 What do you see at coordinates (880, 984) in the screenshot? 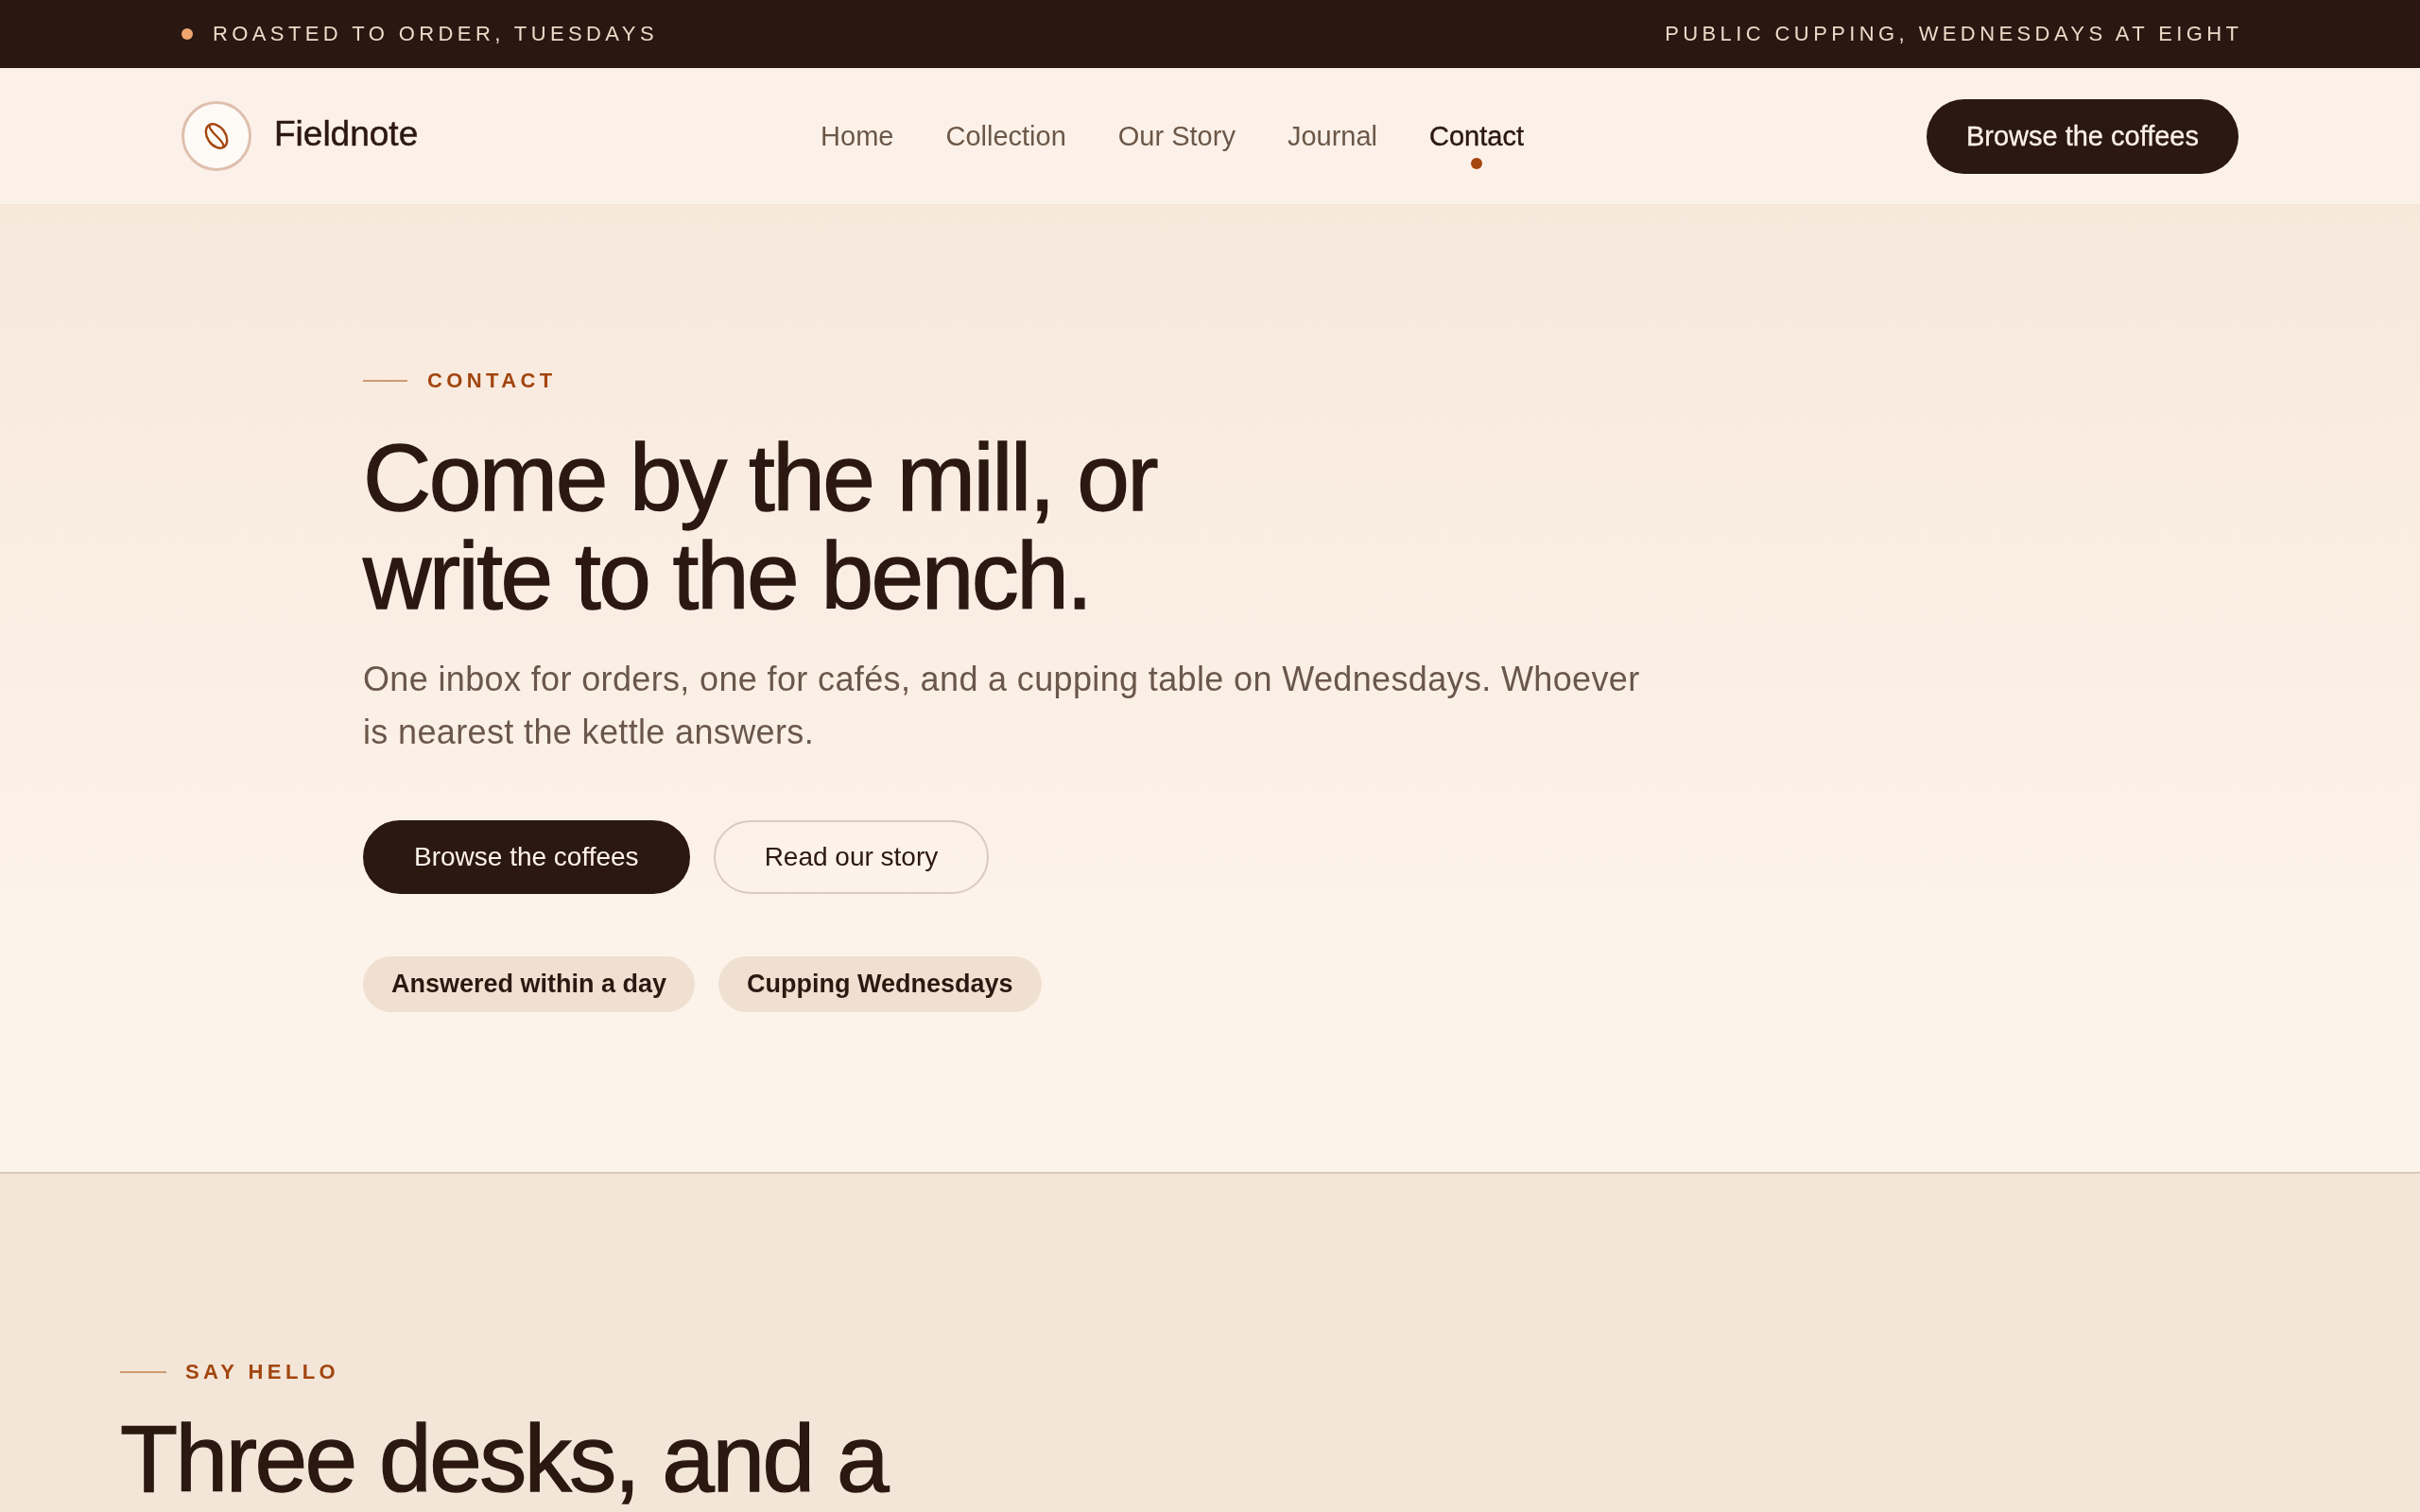
I see `info-tag: Cupping Wednesdays` at bounding box center [880, 984].